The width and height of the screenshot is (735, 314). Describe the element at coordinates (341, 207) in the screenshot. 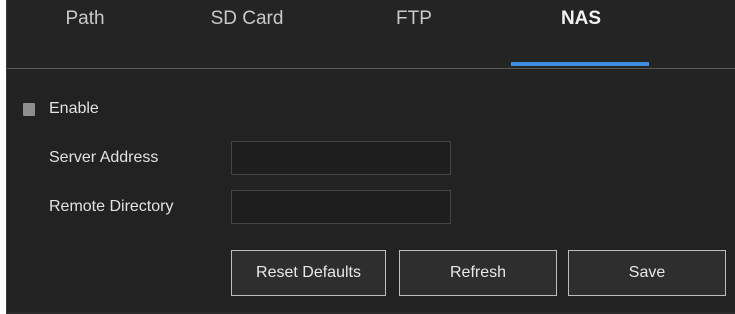

I see `remote-directory-input` at that location.